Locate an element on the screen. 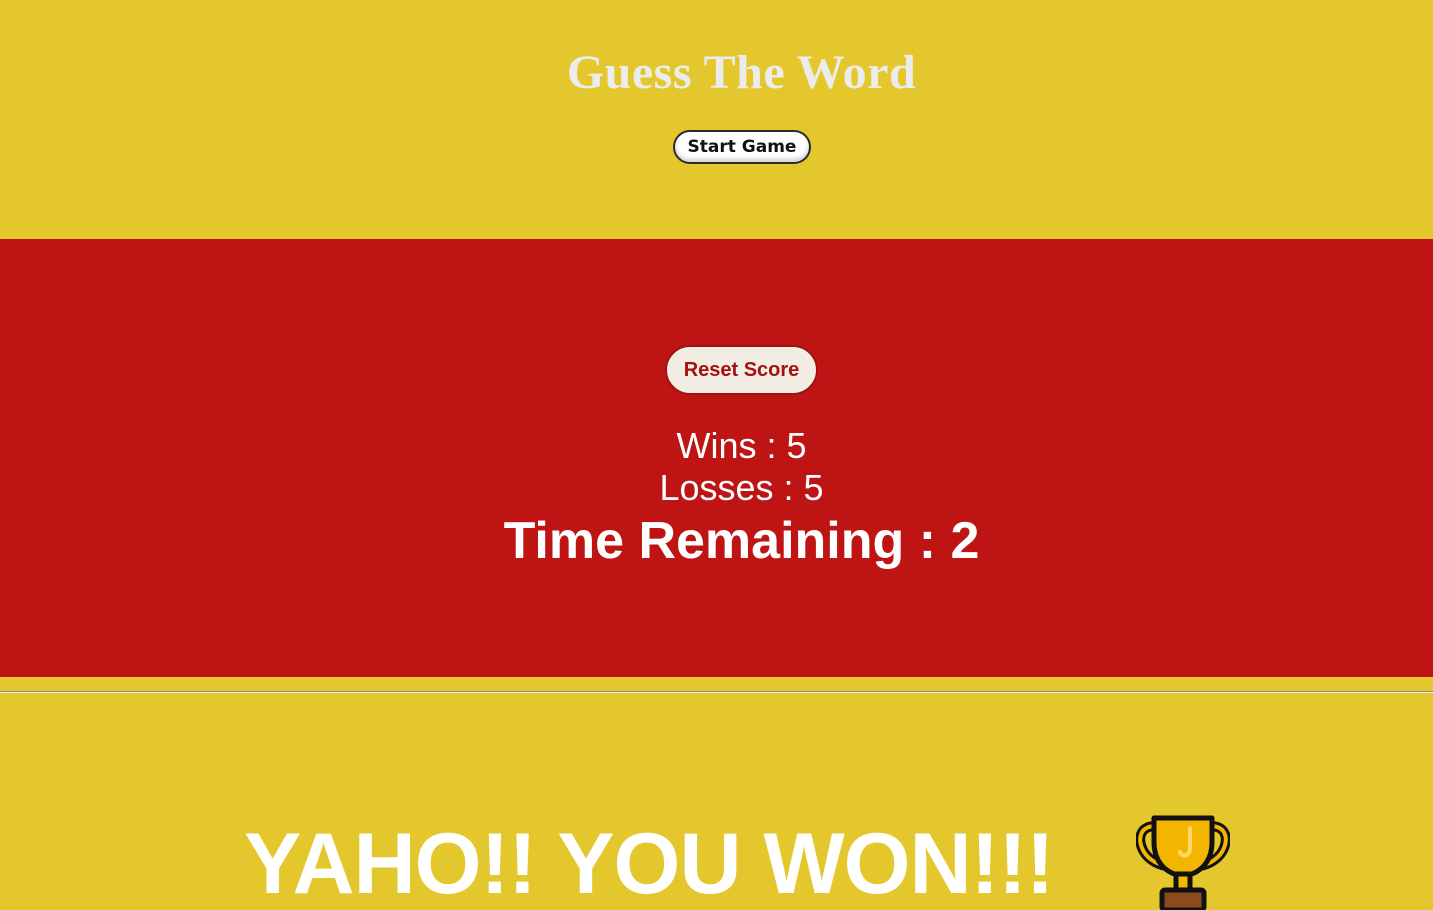  wins-count: Wins : 5 is located at coordinates (741, 445).